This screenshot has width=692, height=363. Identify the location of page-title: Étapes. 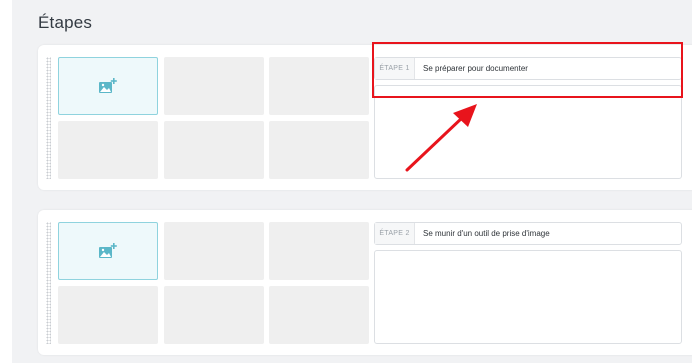
(65, 22).